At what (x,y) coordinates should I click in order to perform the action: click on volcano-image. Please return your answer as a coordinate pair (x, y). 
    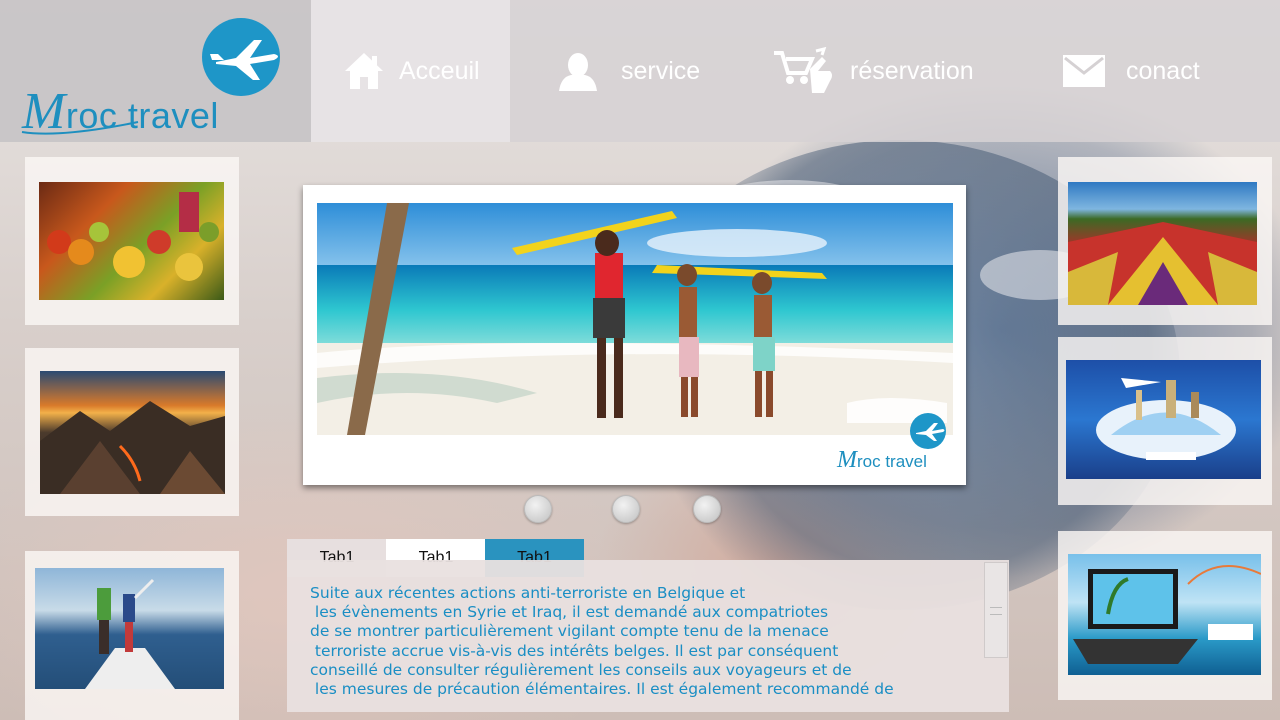
    Looking at the image, I should click on (132, 432).